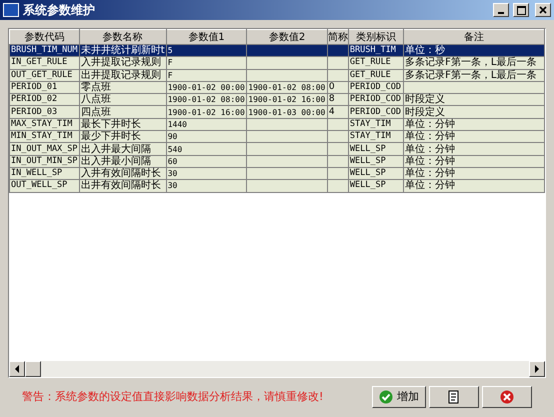 The width and height of the screenshot is (554, 417). I want to click on document-icon, so click(454, 397).